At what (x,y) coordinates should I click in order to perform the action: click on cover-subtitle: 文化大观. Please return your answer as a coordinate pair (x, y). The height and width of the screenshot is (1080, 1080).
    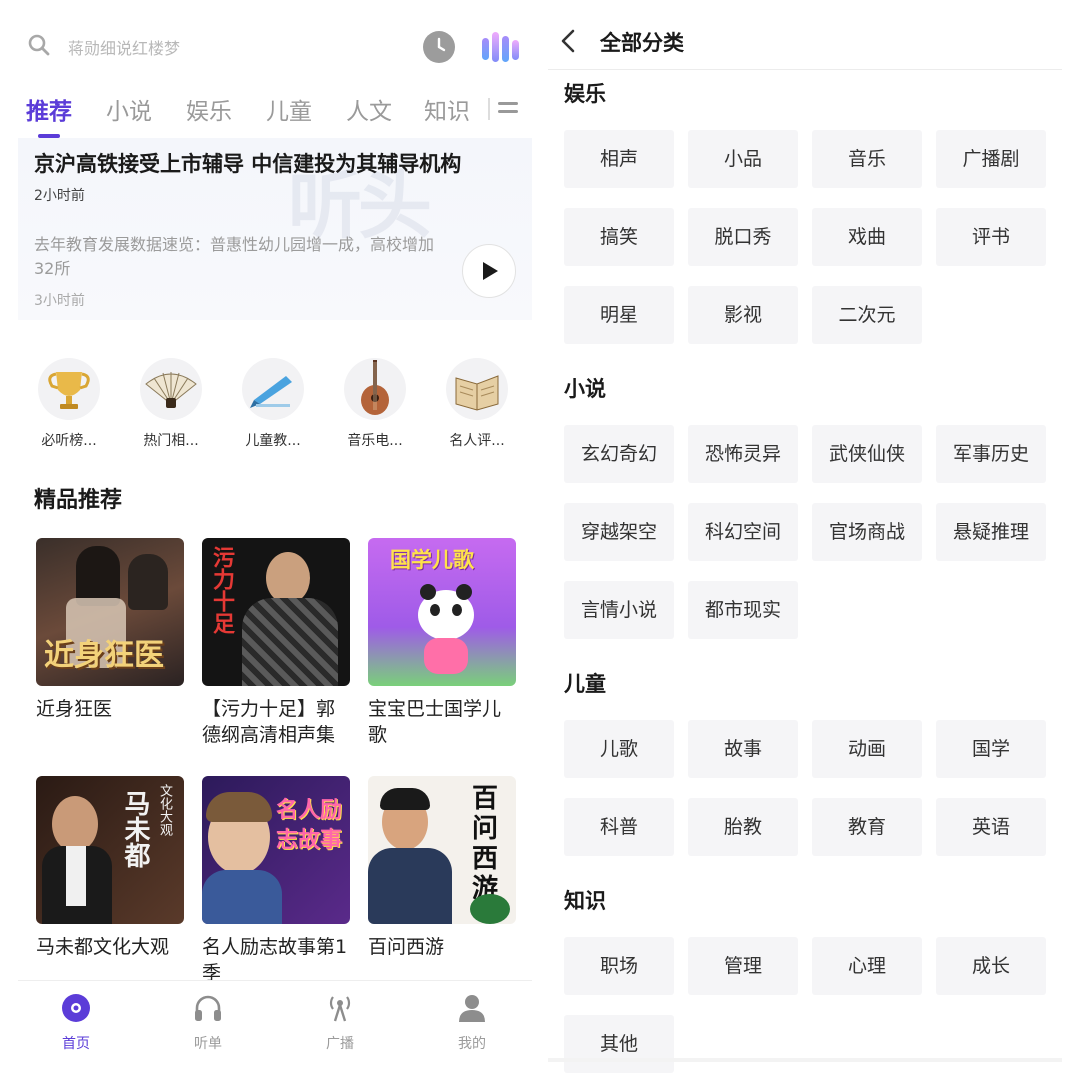
    Looking at the image, I should click on (164, 810).